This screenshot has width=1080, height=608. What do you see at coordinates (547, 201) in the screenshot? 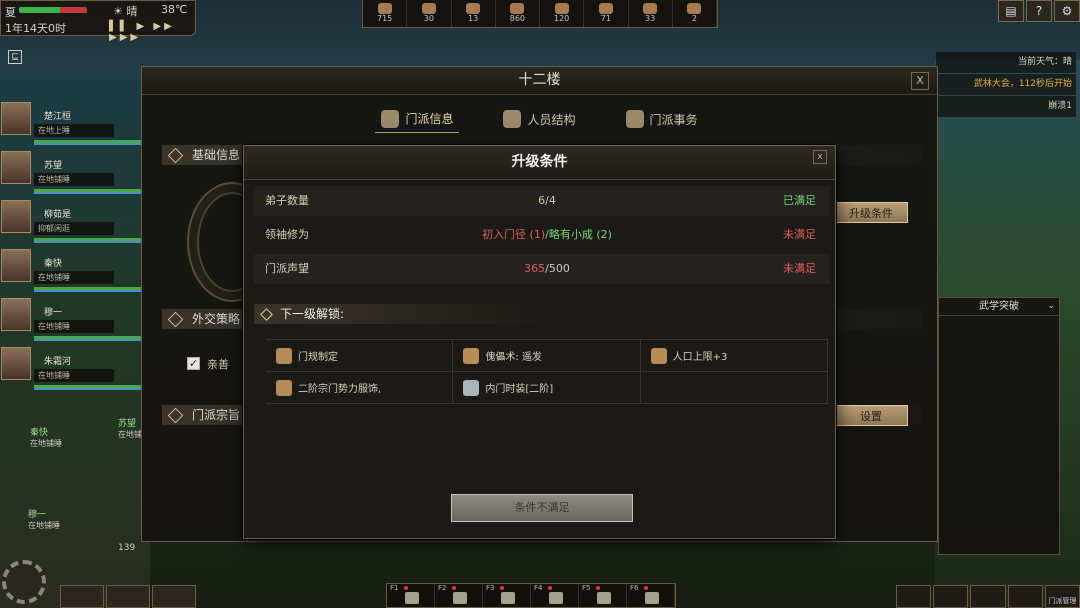
I see `condition-value: 6/4` at bounding box center [547, 201].